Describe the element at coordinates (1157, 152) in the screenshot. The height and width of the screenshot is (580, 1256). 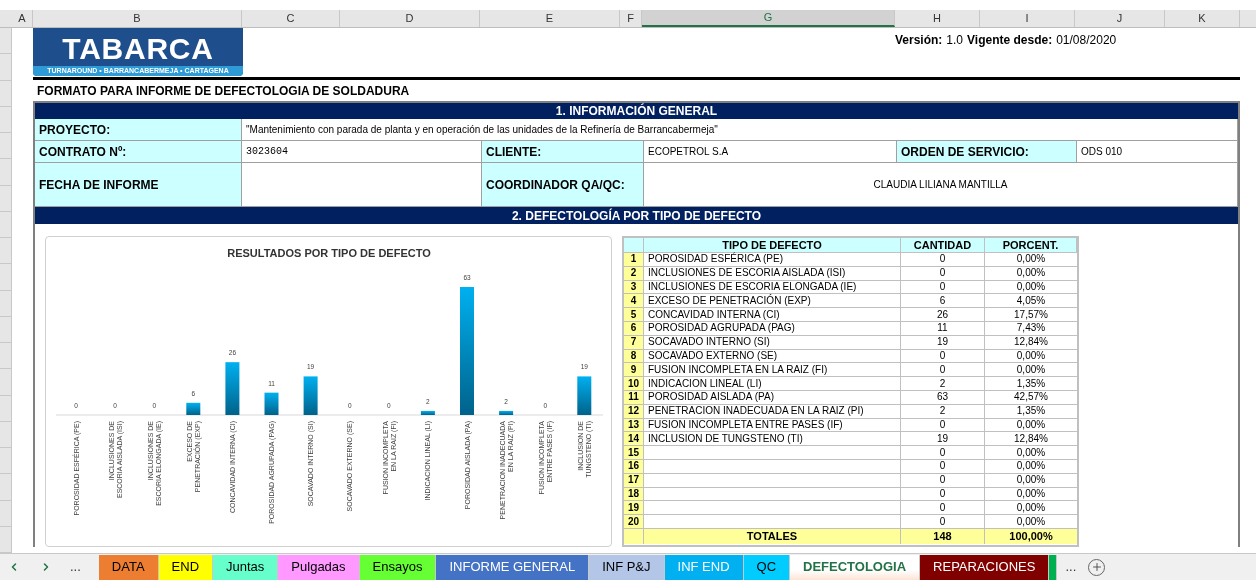
I see `field-value: ODS 010` at that location.